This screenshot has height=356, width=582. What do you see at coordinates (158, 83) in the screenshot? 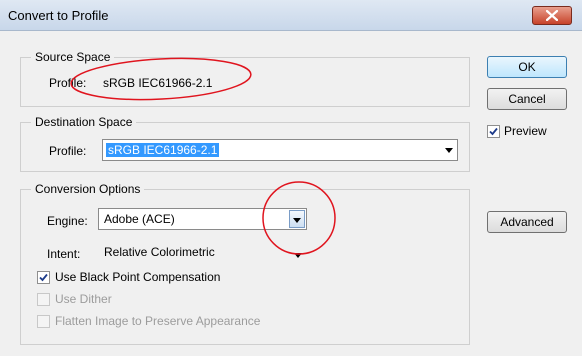
I see `source-profile-value: sRGB IEC61966-2.1` at bounding box center [158, 83].